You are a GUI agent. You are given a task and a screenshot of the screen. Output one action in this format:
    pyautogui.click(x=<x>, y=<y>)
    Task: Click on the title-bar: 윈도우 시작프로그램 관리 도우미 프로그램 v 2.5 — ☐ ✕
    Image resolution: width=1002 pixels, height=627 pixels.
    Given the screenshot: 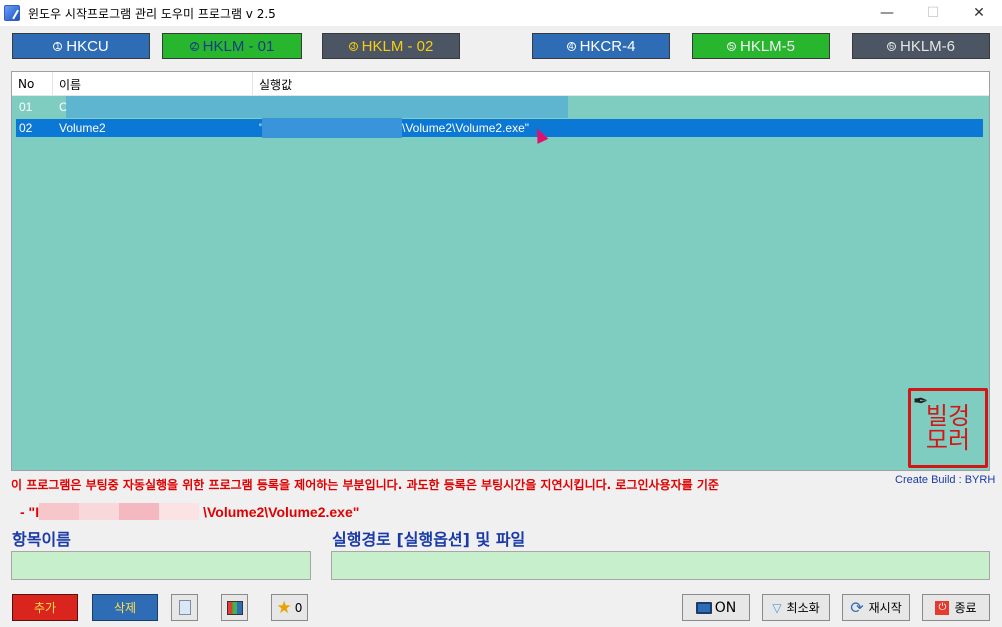 What is the action you would take?
    pyautogui.click(x=501, y=13)
    